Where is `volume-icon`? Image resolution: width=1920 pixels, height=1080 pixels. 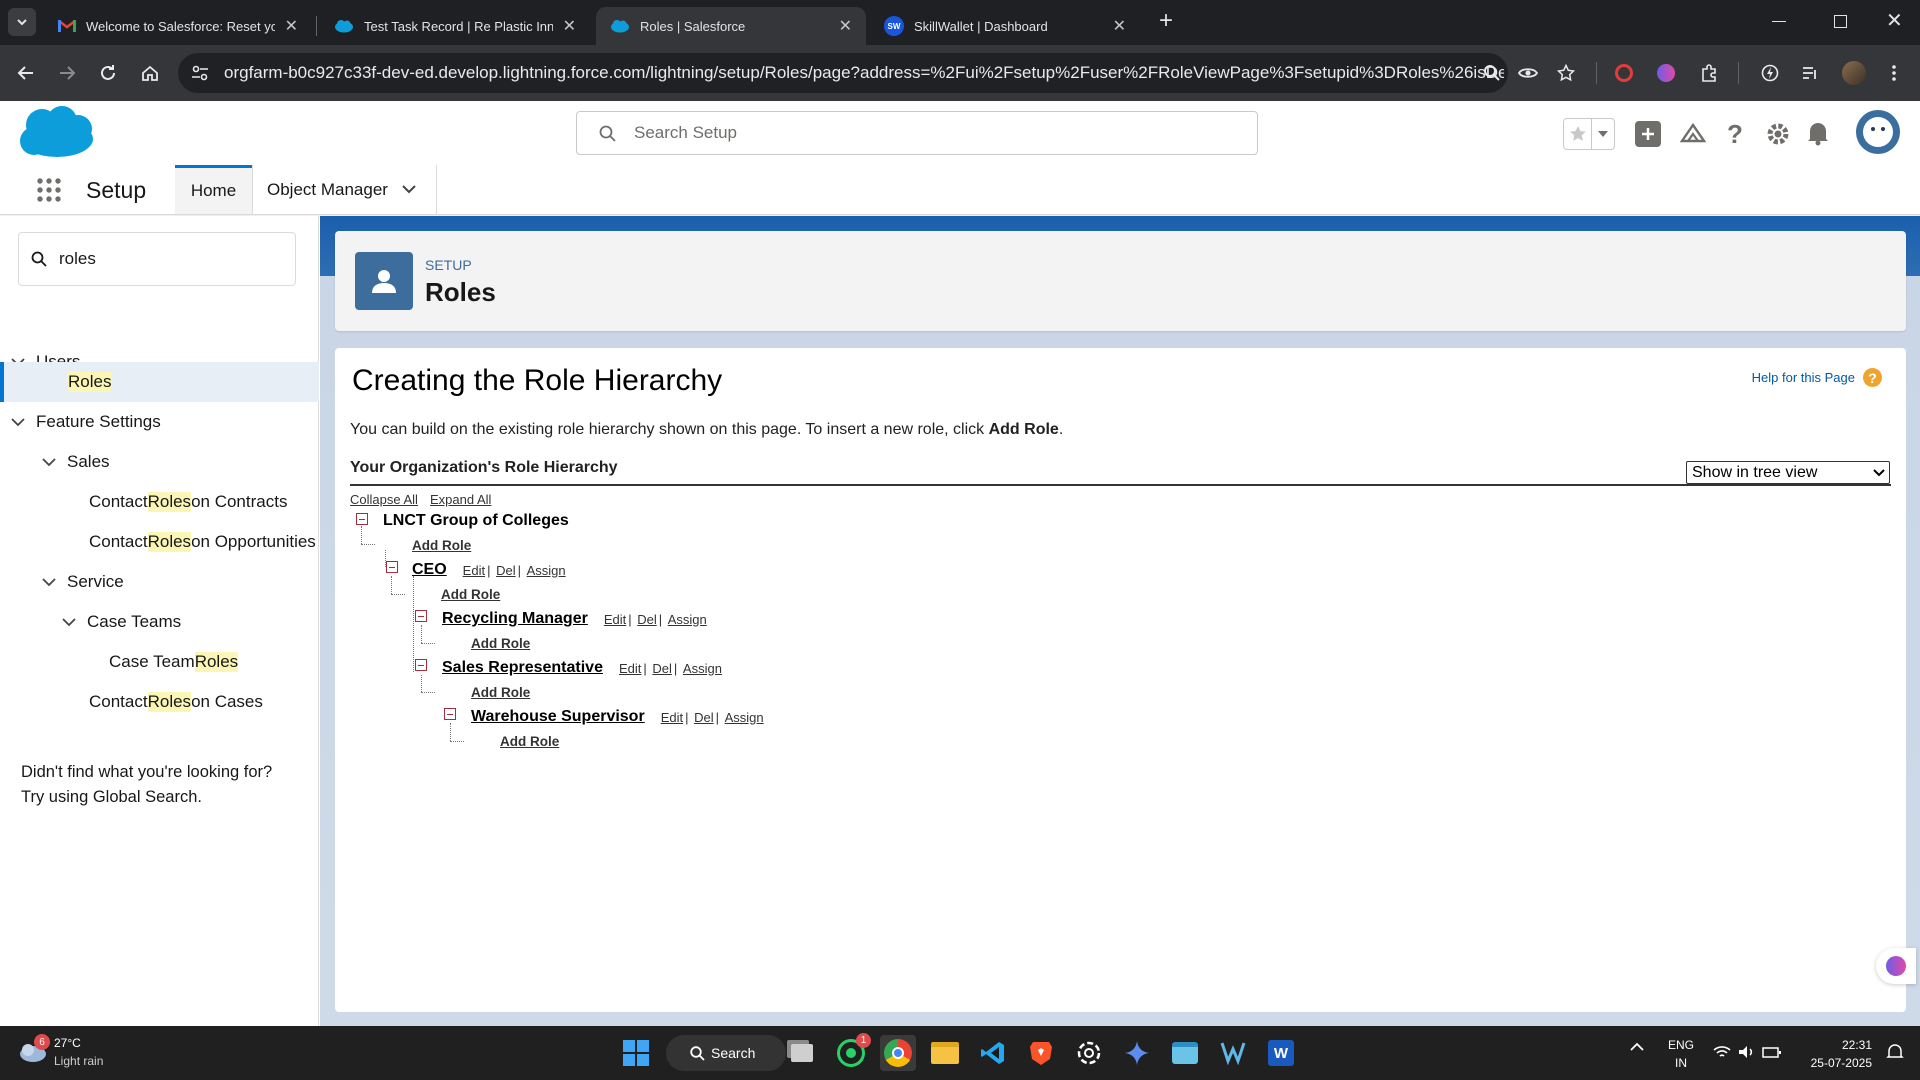 volume-icon is located at coordinates (1747, 1052).